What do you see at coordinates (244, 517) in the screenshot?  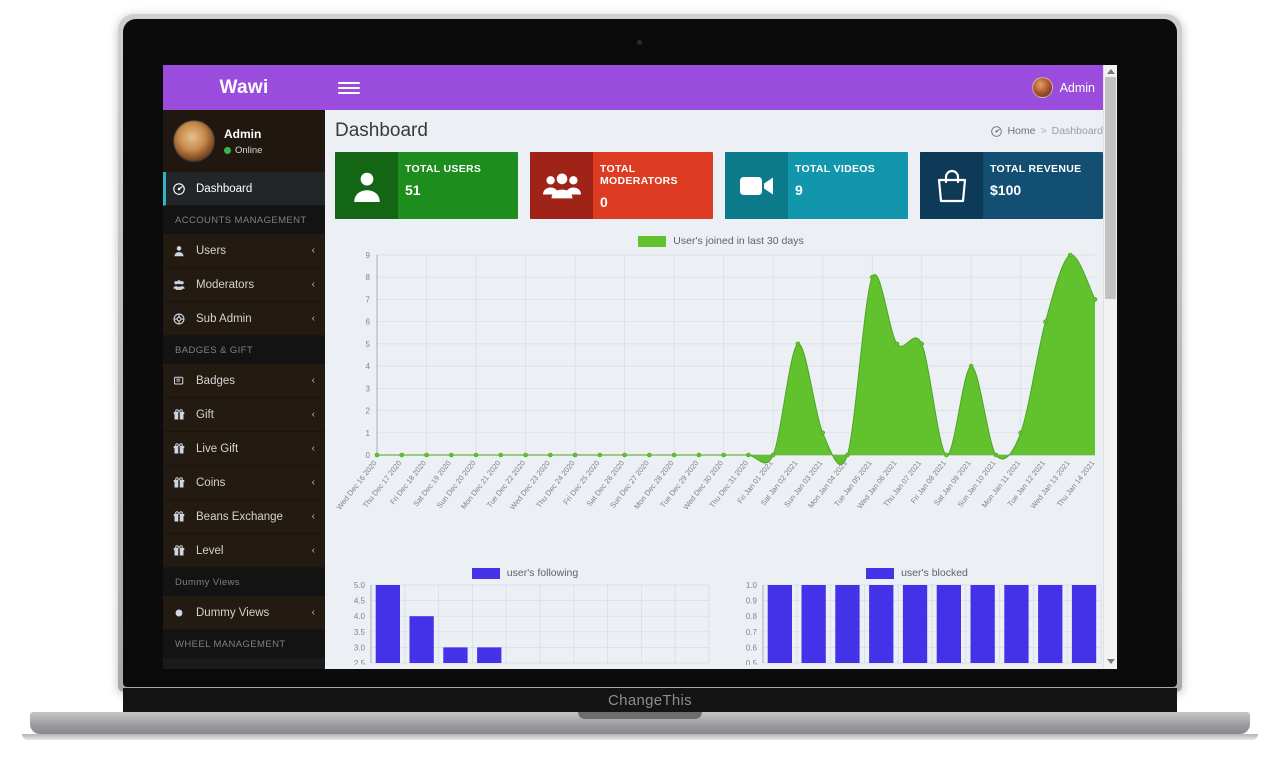 I see `sidebar-item-beans-exchange: Beans Exchange ‹` at bounding box center [244, 517].